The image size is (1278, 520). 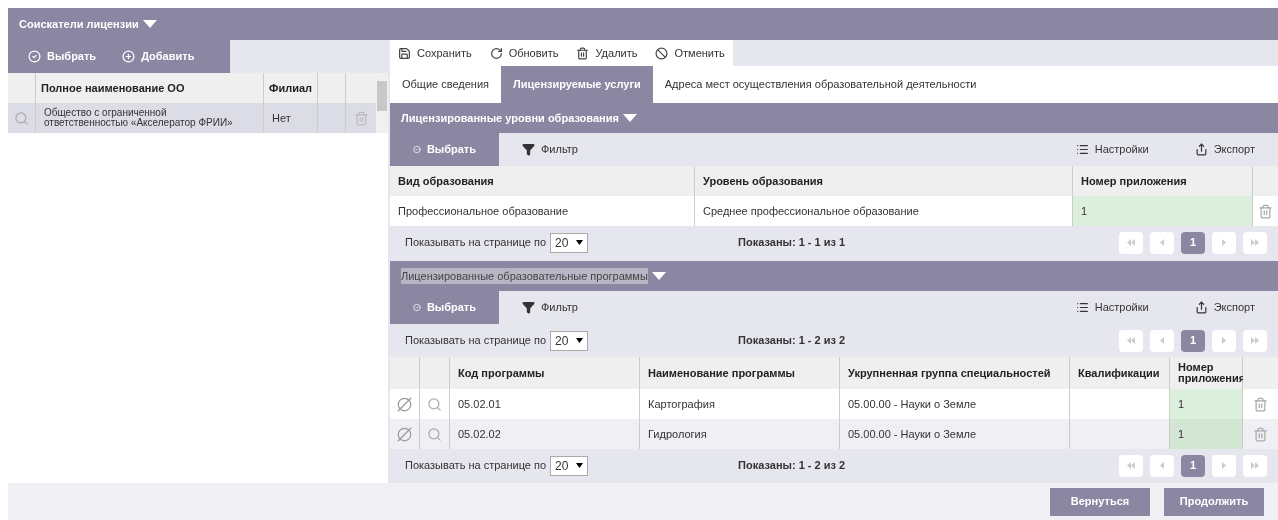 I want to click on save-icon, so click(x=404, y=53).